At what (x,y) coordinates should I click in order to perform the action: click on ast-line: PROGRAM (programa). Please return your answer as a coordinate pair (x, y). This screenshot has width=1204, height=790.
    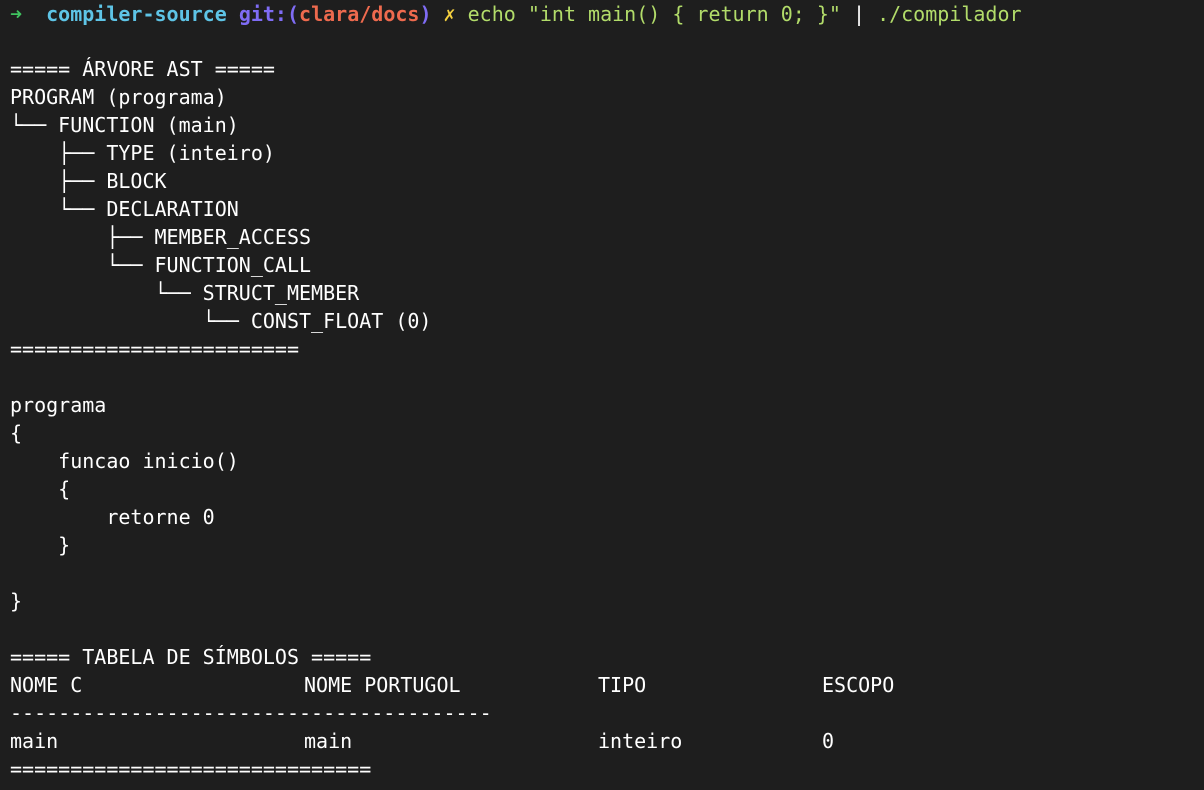
    Looking at the image, I should click on (118, 97).